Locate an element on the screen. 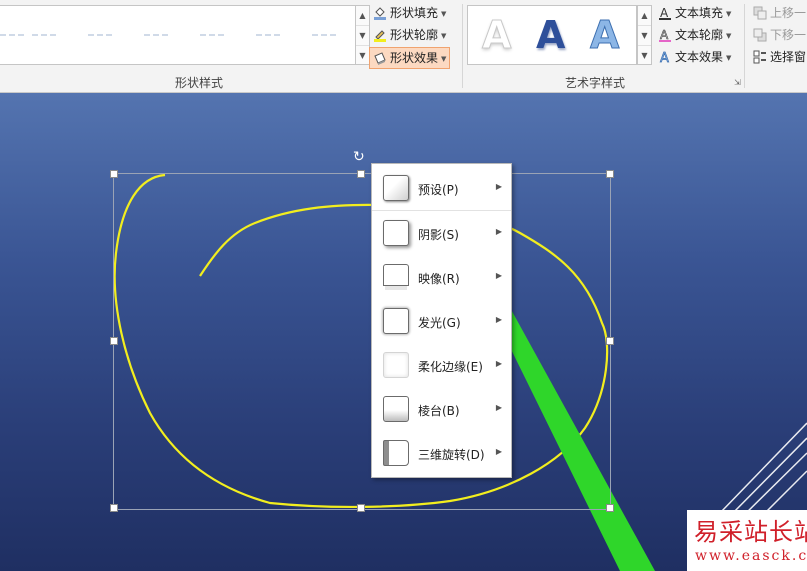  text-effects-button: A 文本效果 ▼ is located at coordinates (695, 57).